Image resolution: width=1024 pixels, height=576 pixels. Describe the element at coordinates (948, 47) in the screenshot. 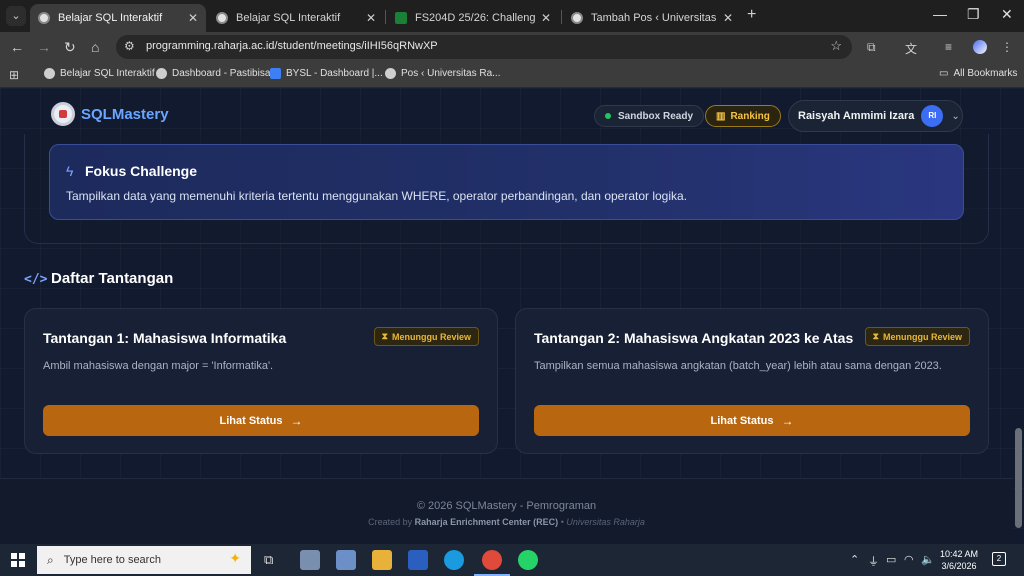

I see `media-controls-icon: ≡` at that location.